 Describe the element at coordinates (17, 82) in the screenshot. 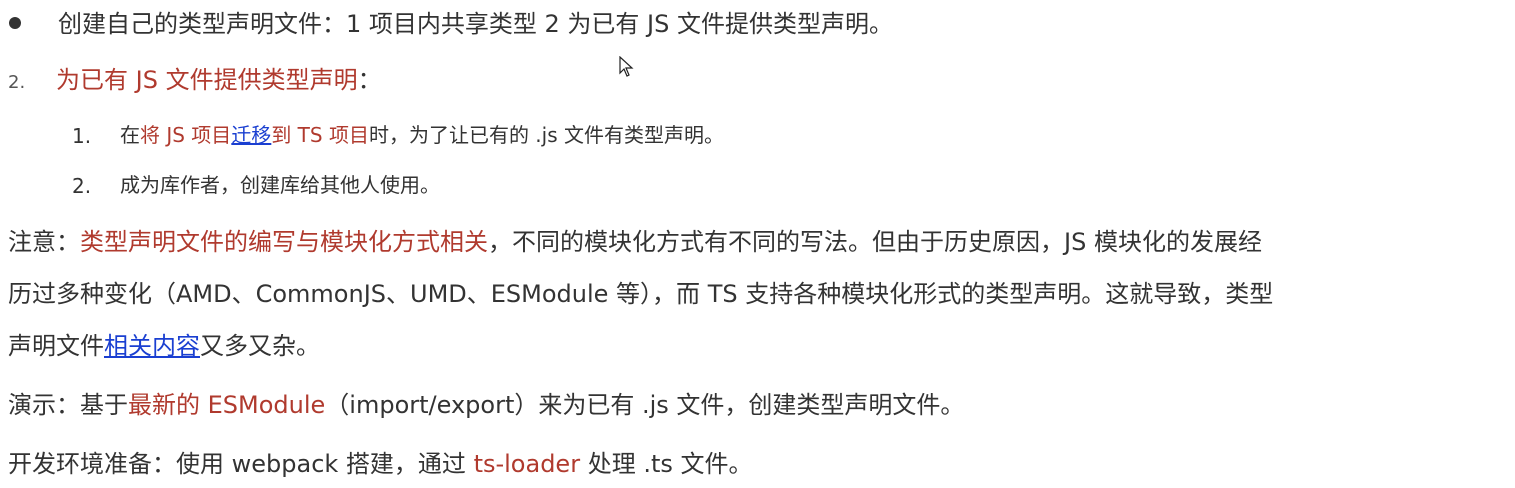

I see `section-number: 2.` at that location.